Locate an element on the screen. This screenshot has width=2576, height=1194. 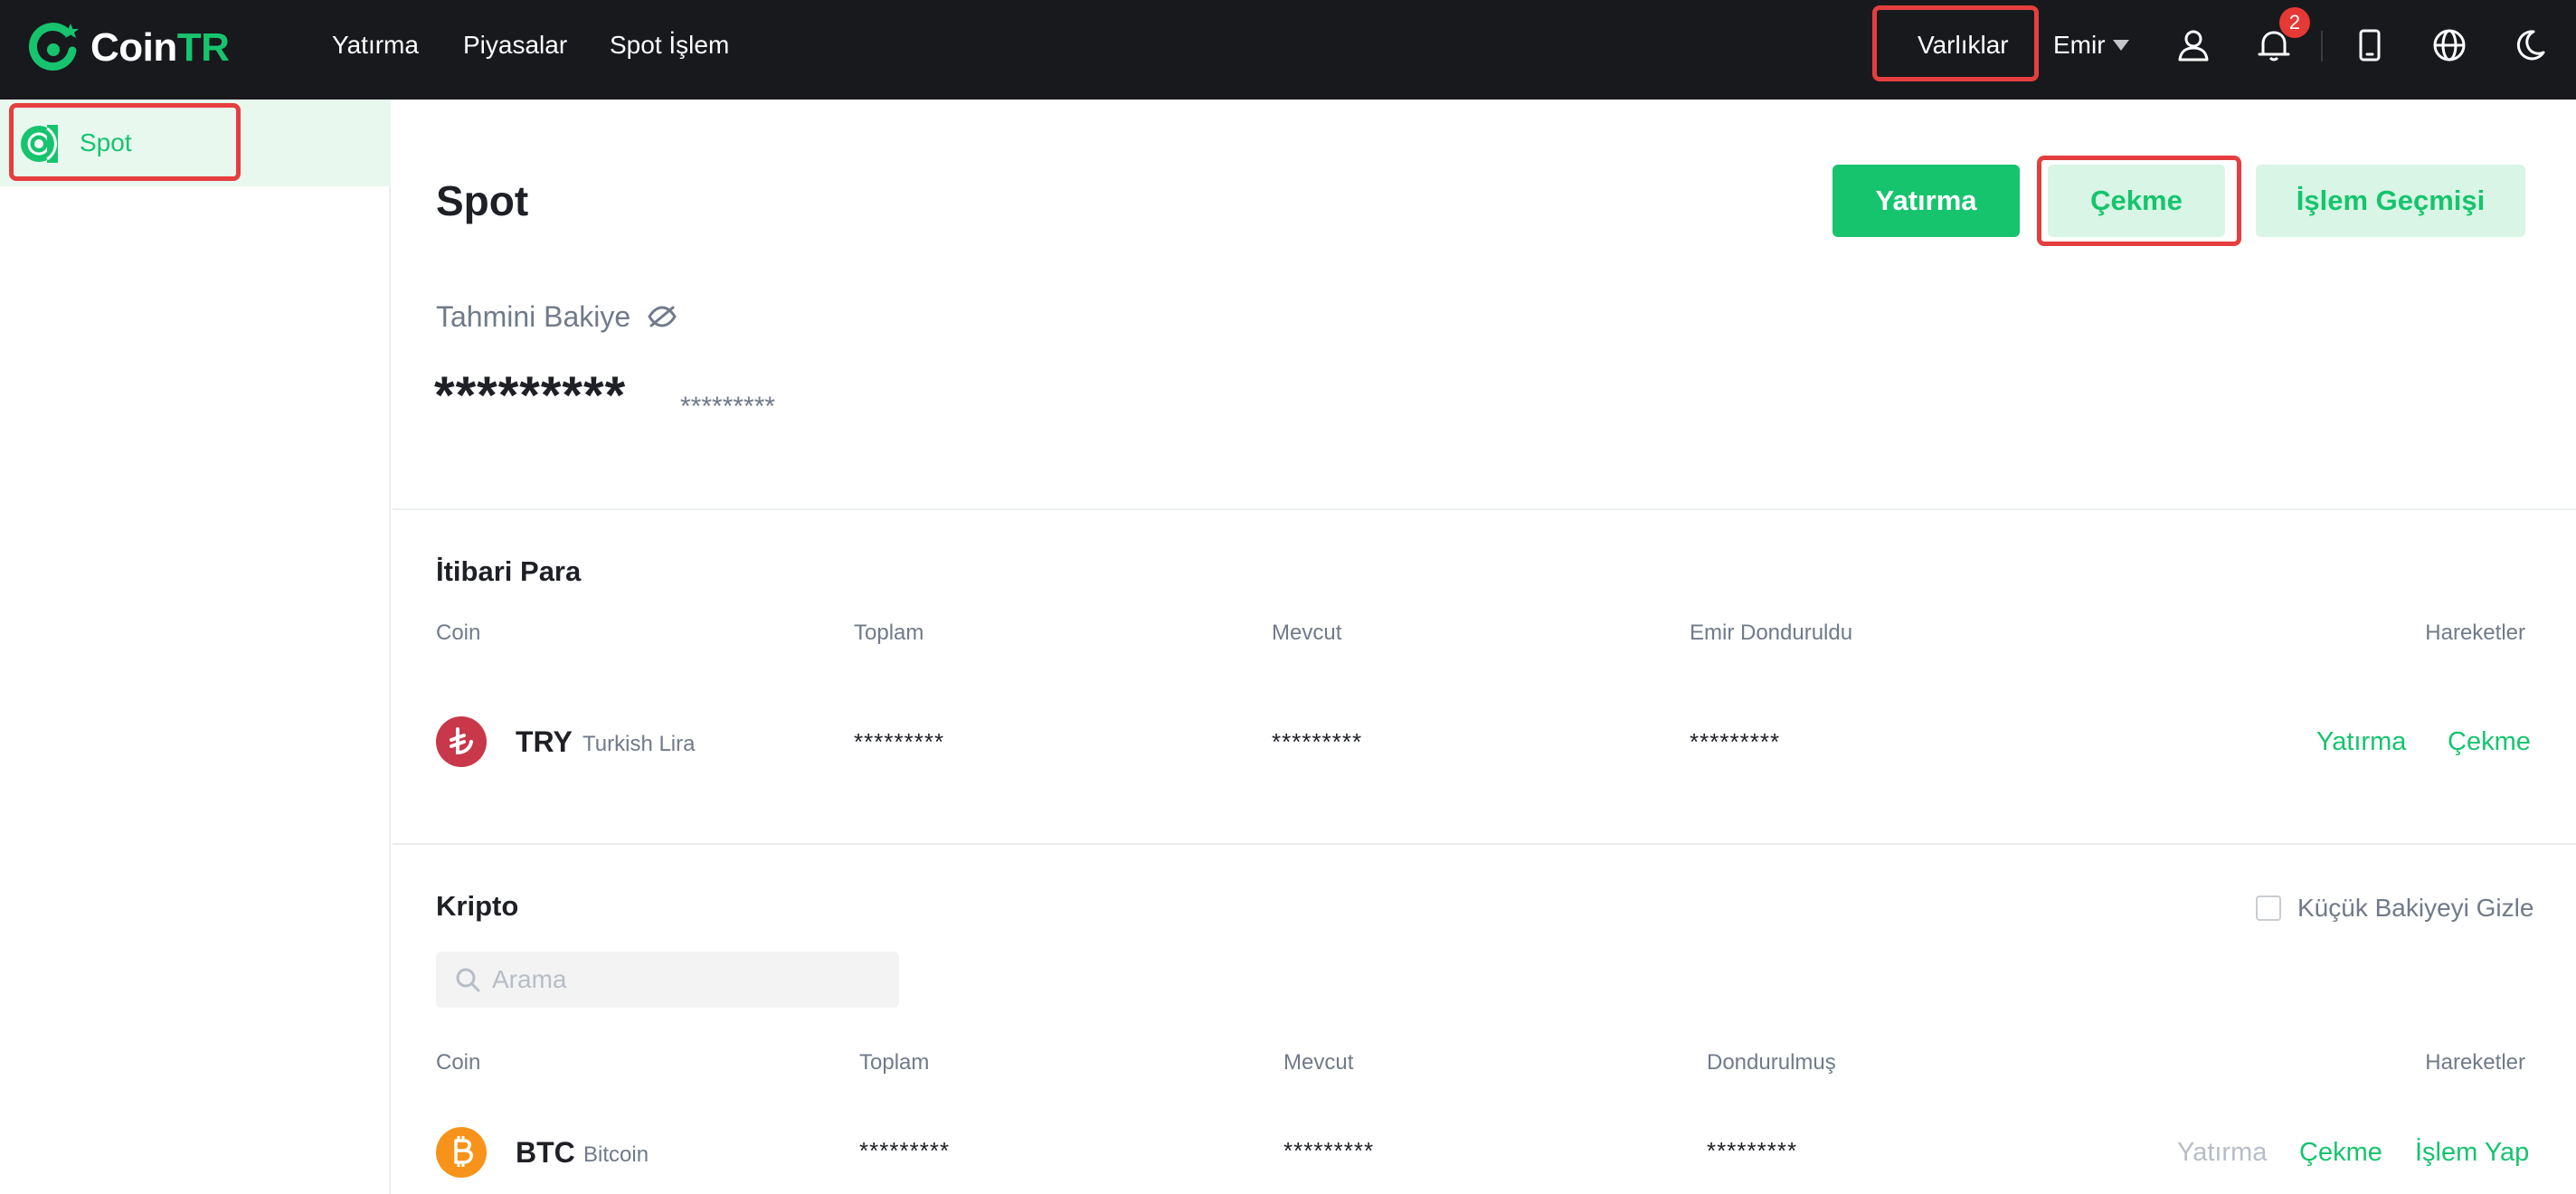
fiat-row-available: ********* is located at coordinates (1317, 741).